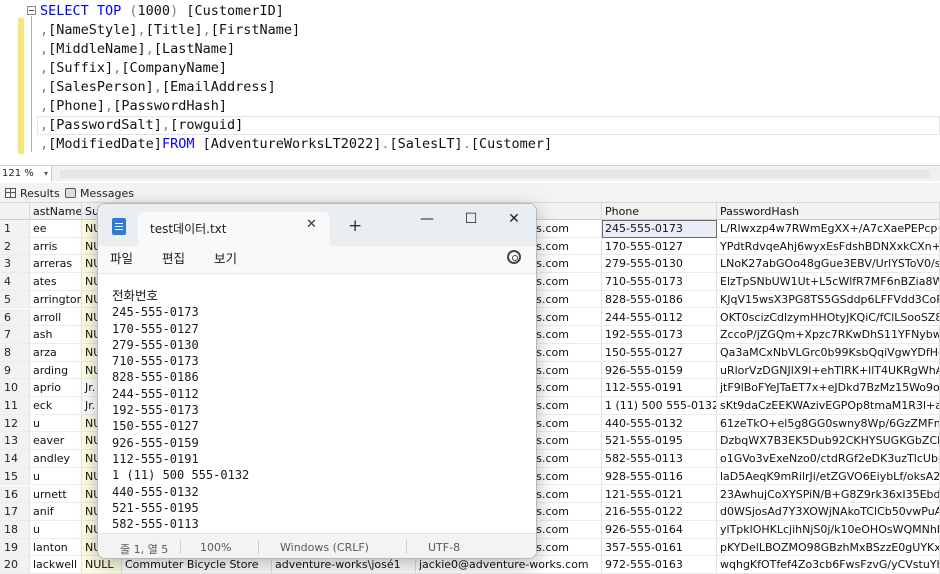 Image resolution: width=940 pixels, height=574 pixels. Describe the element at coordinates (324, 547) in the screenshot. I see `line-ending: Windows (CRLF)` at that location.